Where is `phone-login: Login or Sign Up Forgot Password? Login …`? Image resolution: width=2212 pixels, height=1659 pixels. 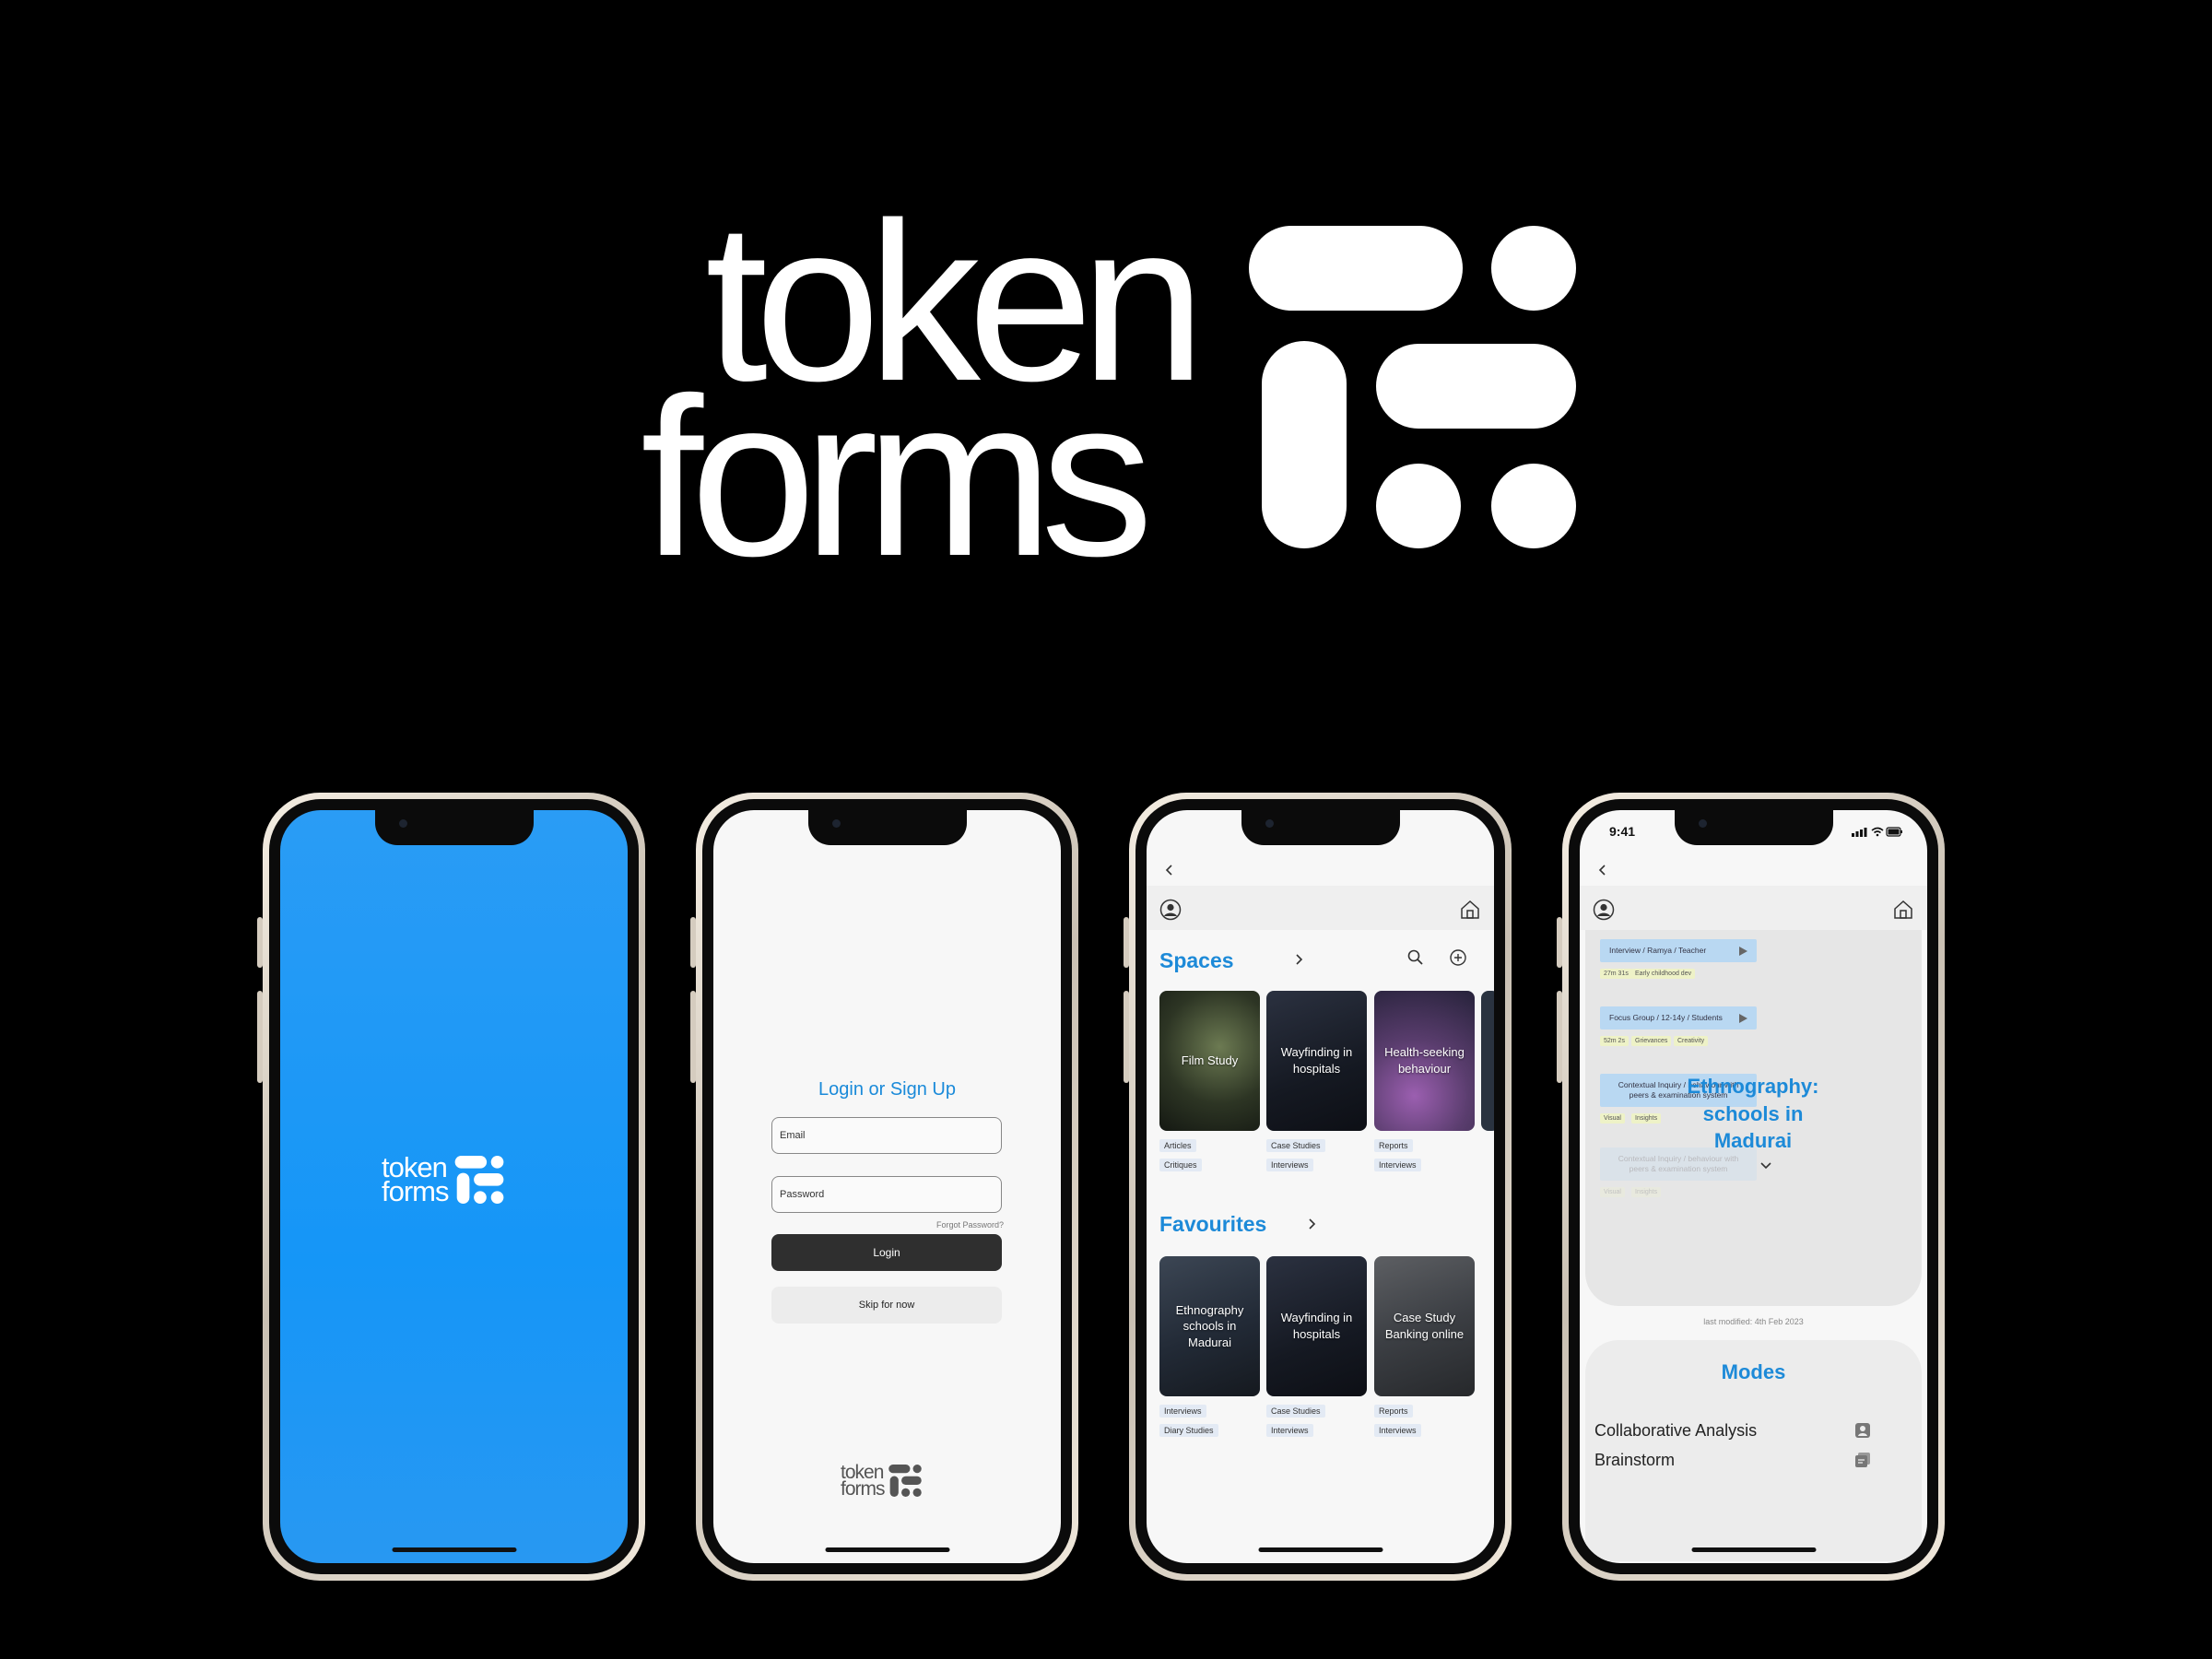
phone-login: Login or Sign Up Forgot Password? Login … is located at coordinates (884, 1187).